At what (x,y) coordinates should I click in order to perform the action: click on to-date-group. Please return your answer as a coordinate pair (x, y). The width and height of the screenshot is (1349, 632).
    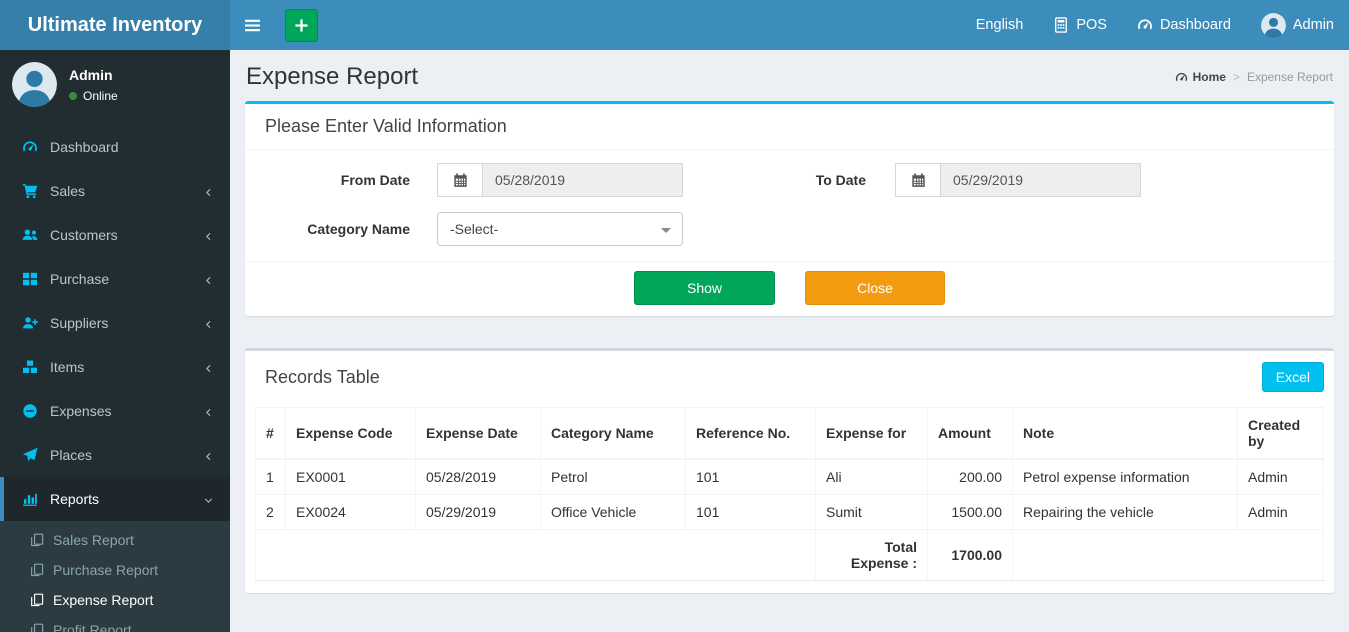
    Looking at the image, I should click on (1018, 180).